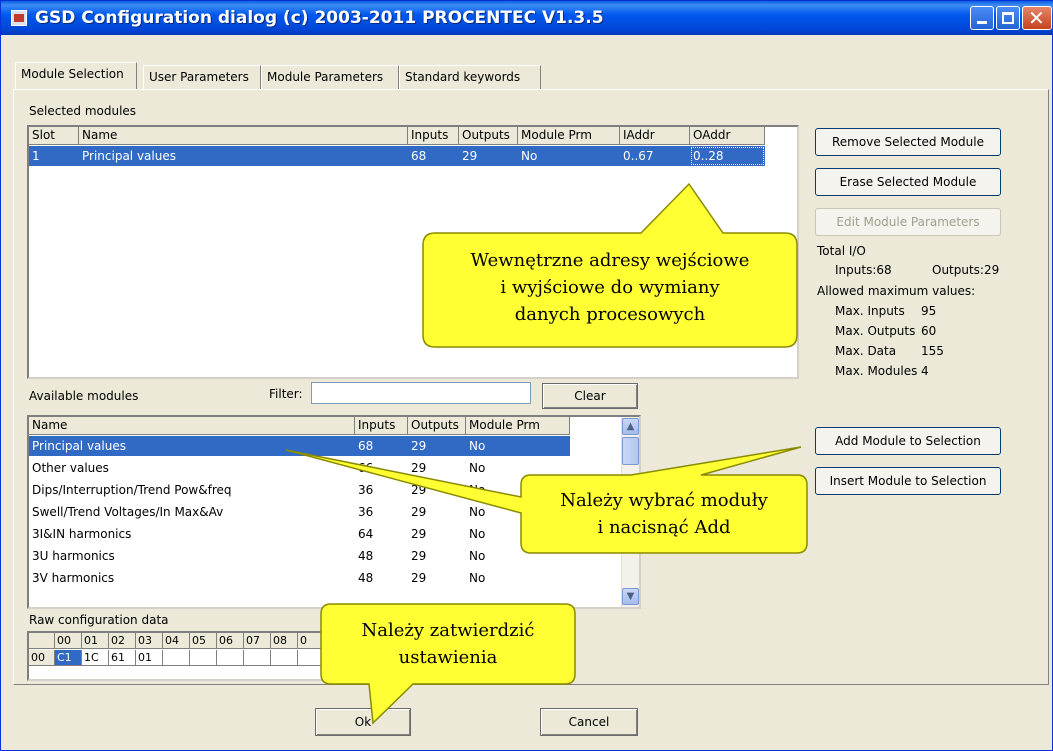  What do you see at coordinates (727, 136) in the screenshot?
I see `column-header-oaddr: OAddr` at bounding box center [727, 136].